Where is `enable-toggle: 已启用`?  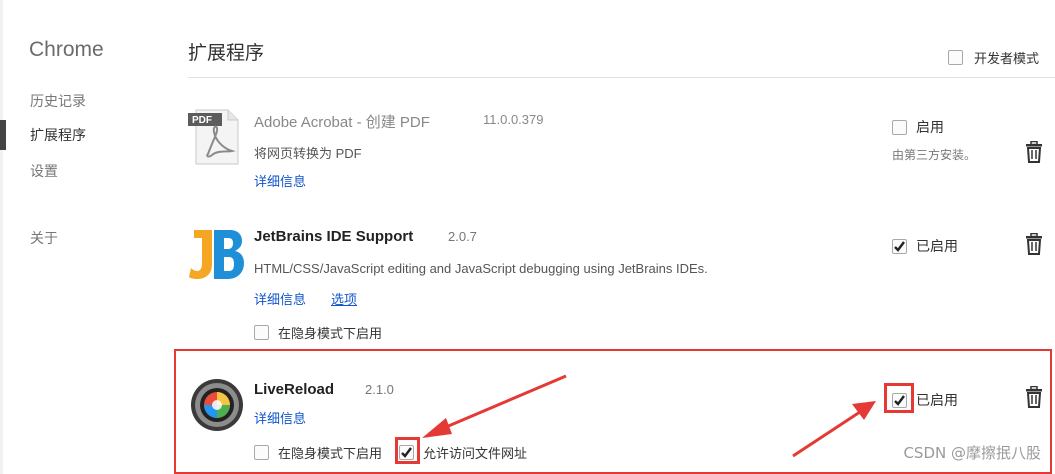
enable-toggle: 已启用 is located at coordinates (925, 246).